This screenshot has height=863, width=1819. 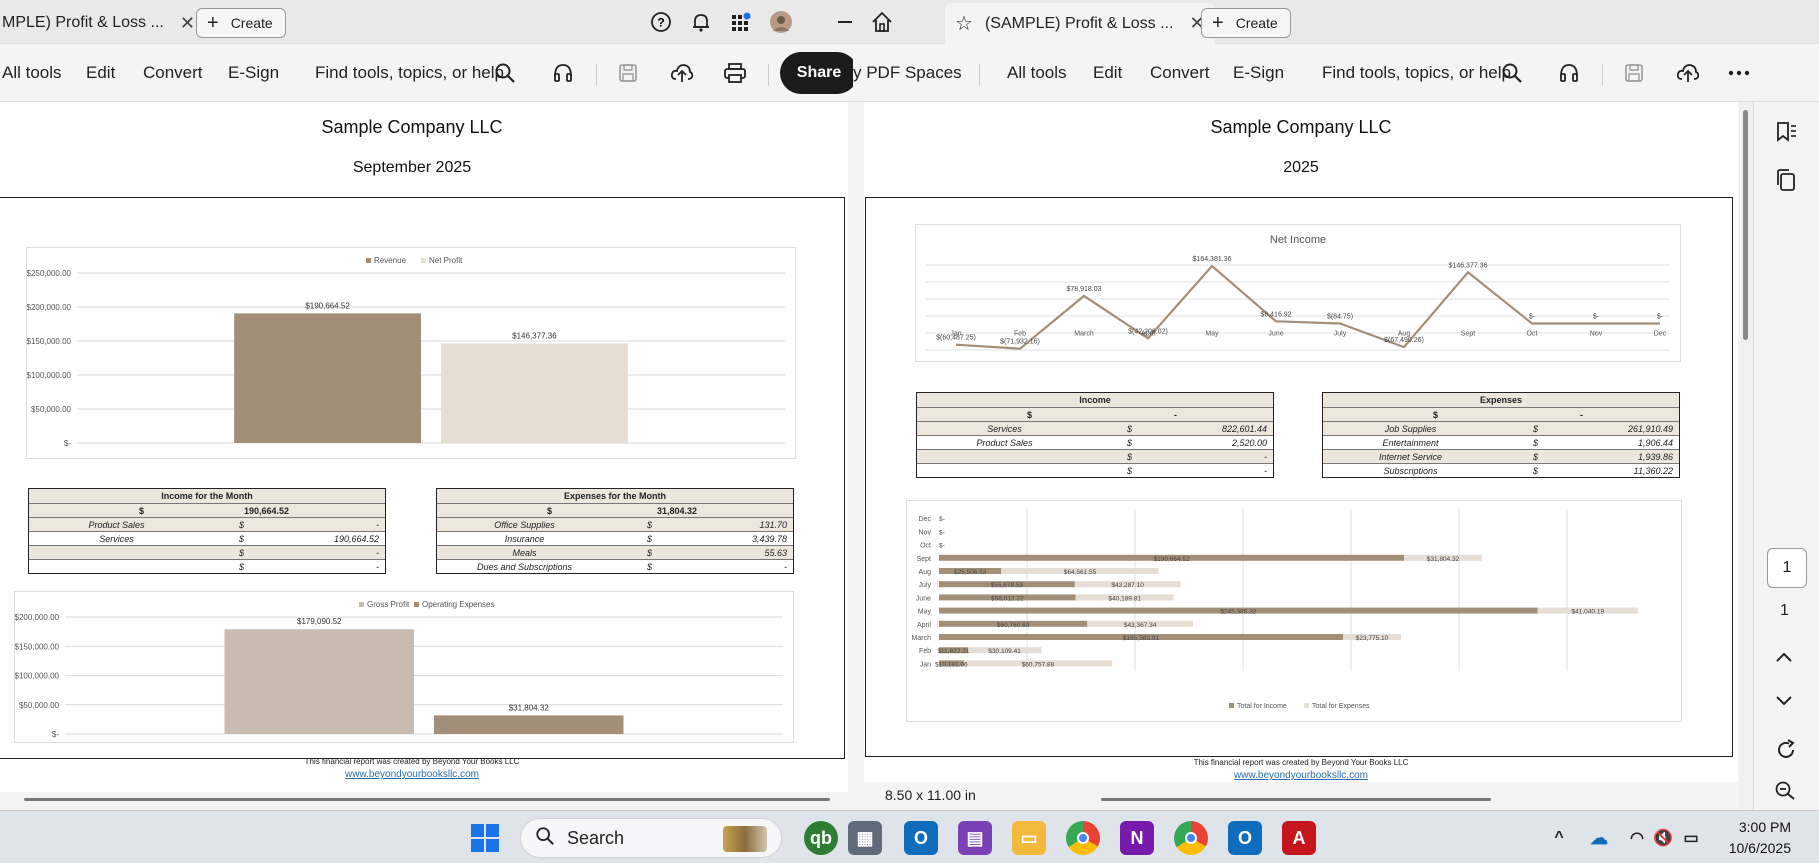 I want to click on create-label: Create, so click(x=251, y=23).